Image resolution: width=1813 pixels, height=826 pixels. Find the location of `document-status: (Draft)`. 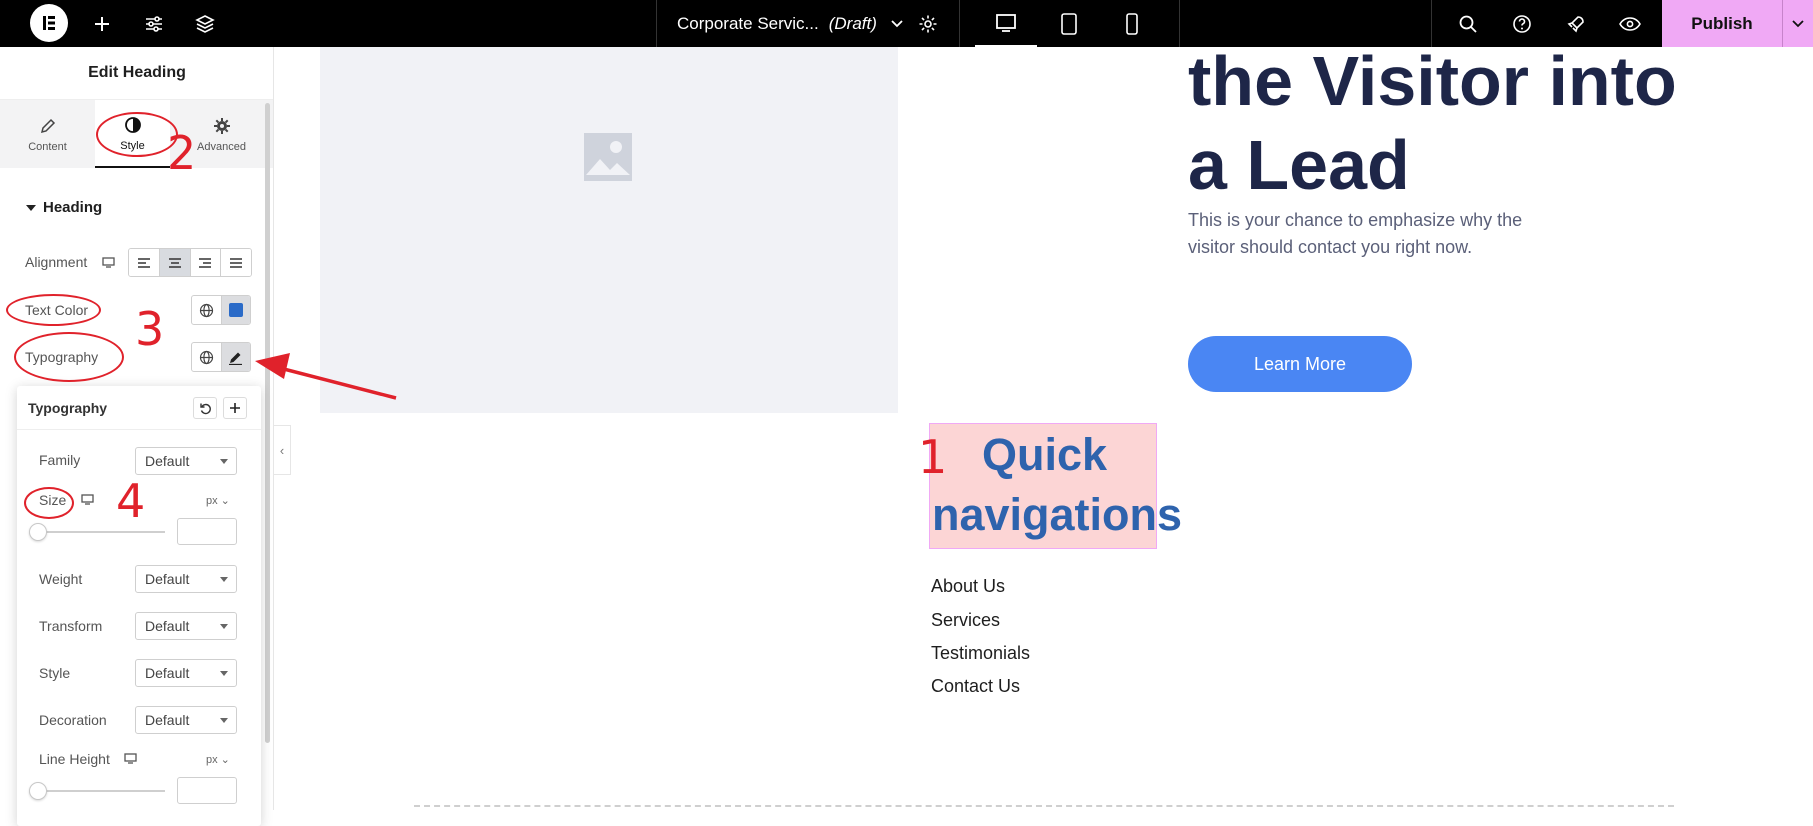

document-status: (Draft) is located at coordinates (852, 23).